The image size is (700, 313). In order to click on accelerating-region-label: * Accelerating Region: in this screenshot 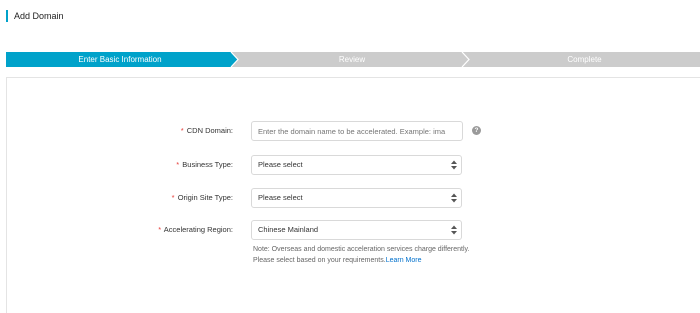, I will do `click(195, 230)`.